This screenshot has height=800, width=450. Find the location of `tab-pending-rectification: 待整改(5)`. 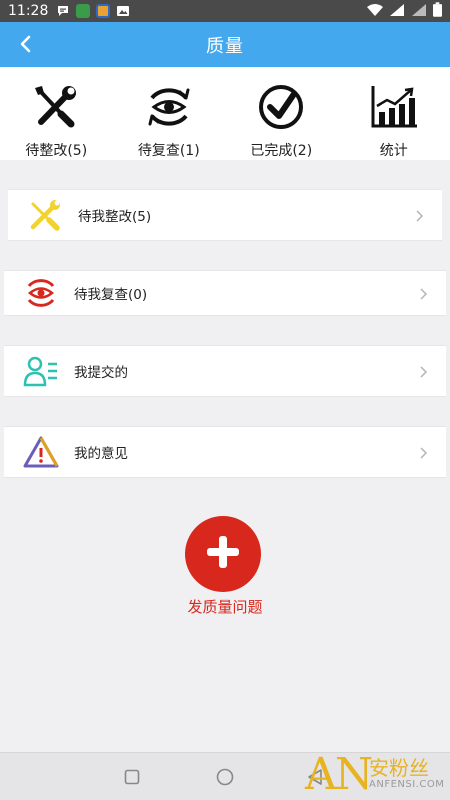

tab-pending-rectification: 待整改(5) is located at coordinates (56, 113).